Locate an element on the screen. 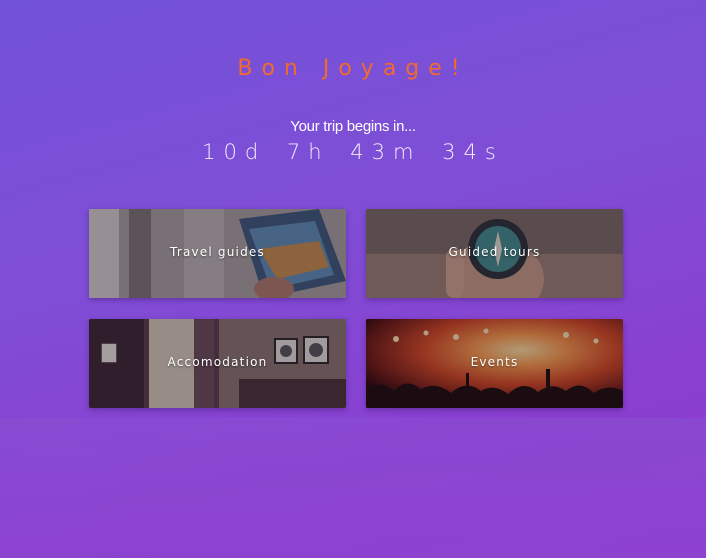 This screenshot has width=706, height=558. card-accomodation: Accomodation is located at coordinates (217, 363).